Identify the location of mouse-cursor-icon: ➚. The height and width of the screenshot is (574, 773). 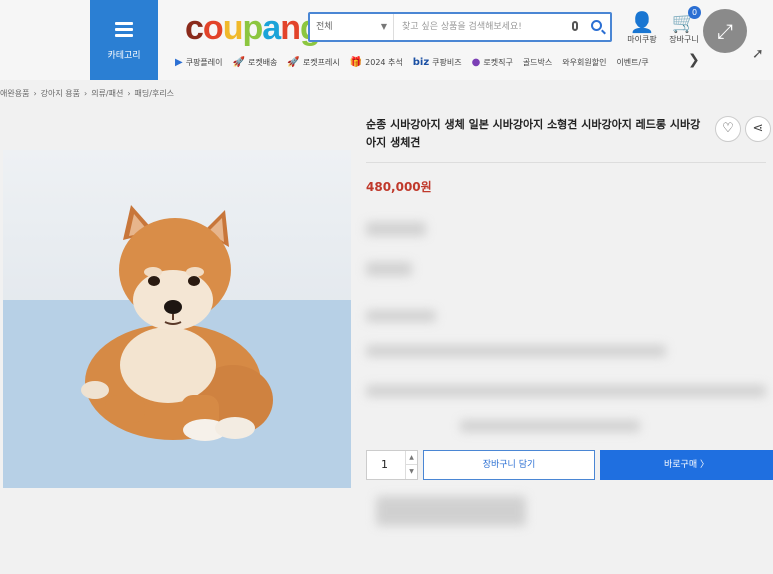
(758, 54).